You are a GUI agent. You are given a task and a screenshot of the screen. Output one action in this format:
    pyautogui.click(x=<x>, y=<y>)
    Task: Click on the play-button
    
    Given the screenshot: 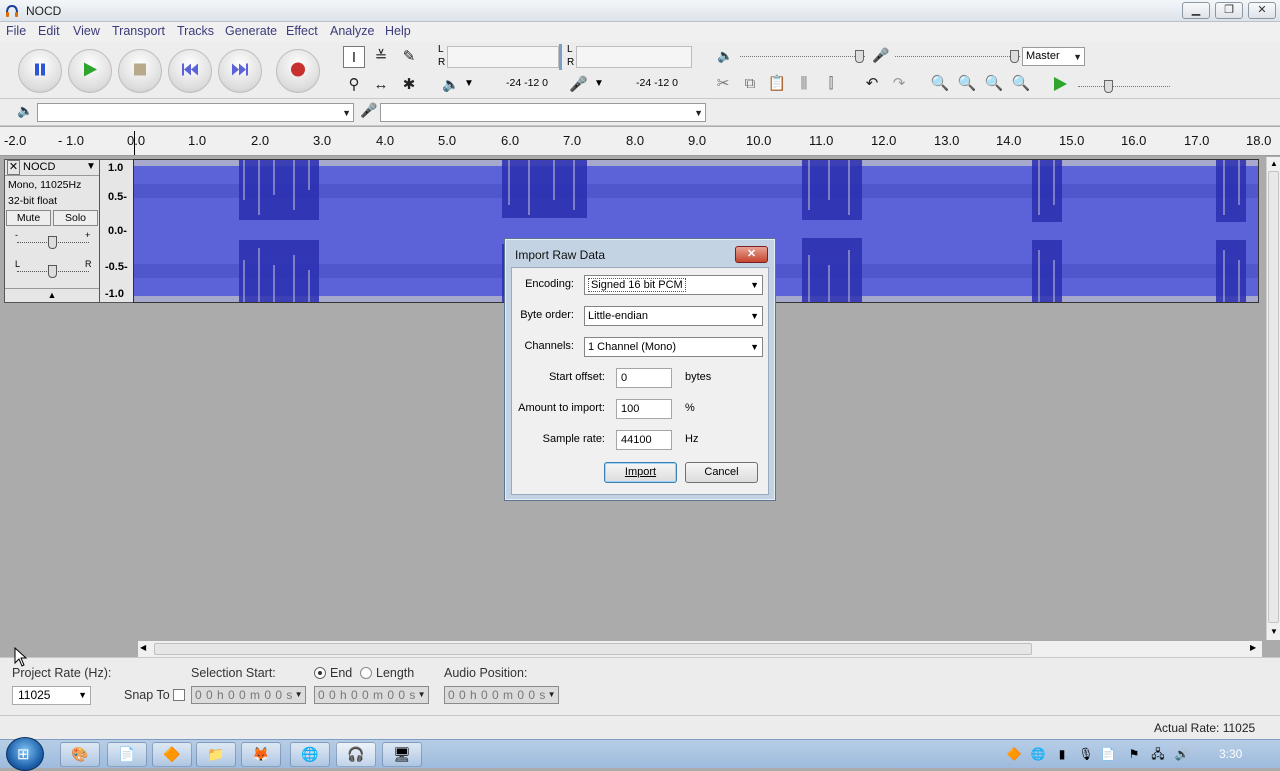 What is the action you would take?
    pyautogui.click(x=90, y=71)
    